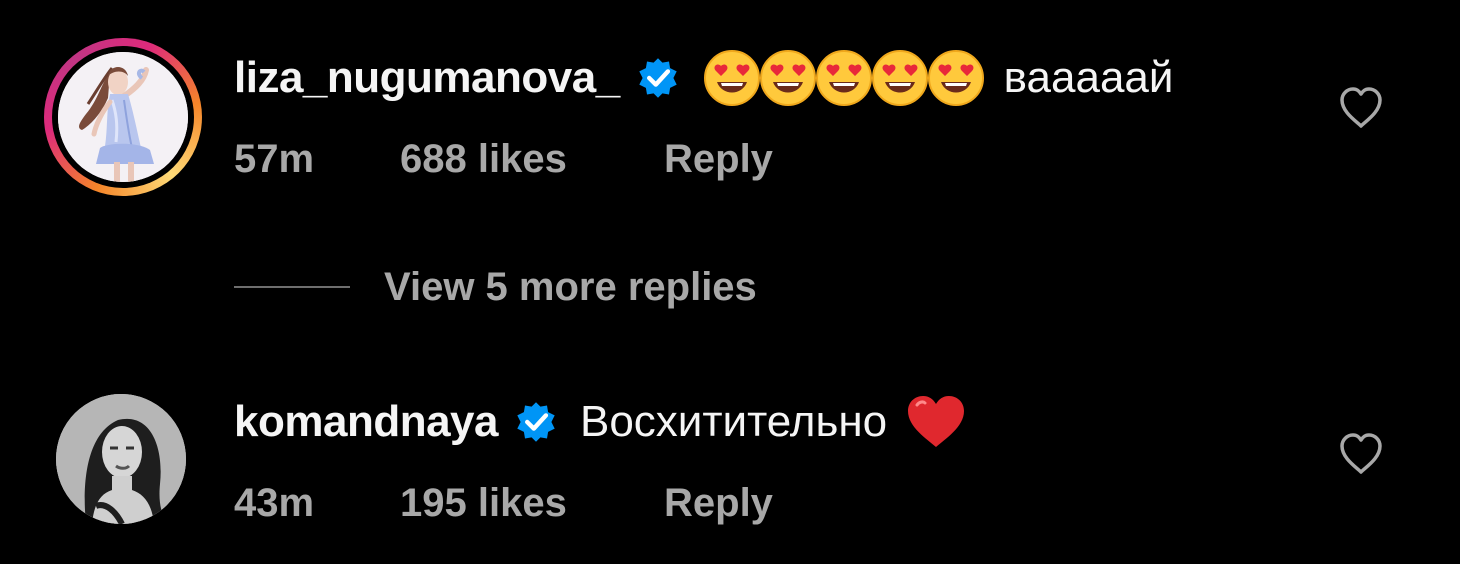 This screenshot has height=564, width=1460. Describe the element at coordinates (532, 159) in the screenshot. I see `likes-count: 688 likes` at that location.